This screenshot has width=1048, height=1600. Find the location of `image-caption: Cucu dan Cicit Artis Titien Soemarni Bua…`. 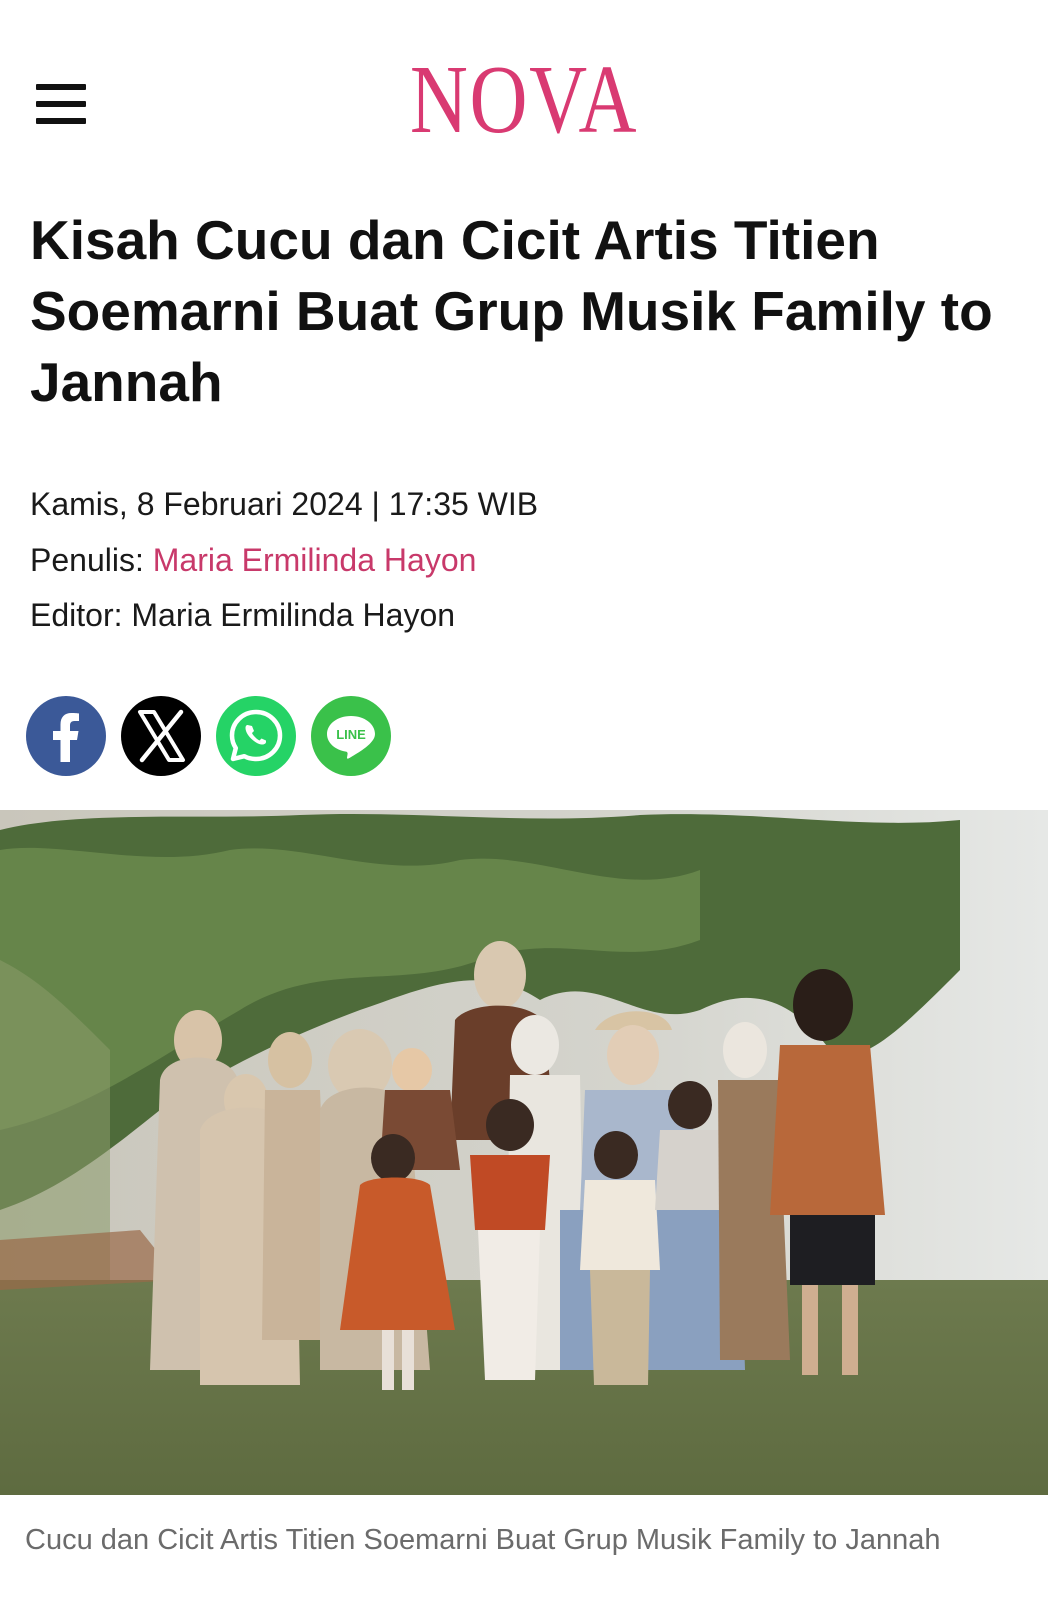

image-caption: Cucu dan Cicit Artis Titien Soemarni Bua… is located at coordinates (483, 1540).